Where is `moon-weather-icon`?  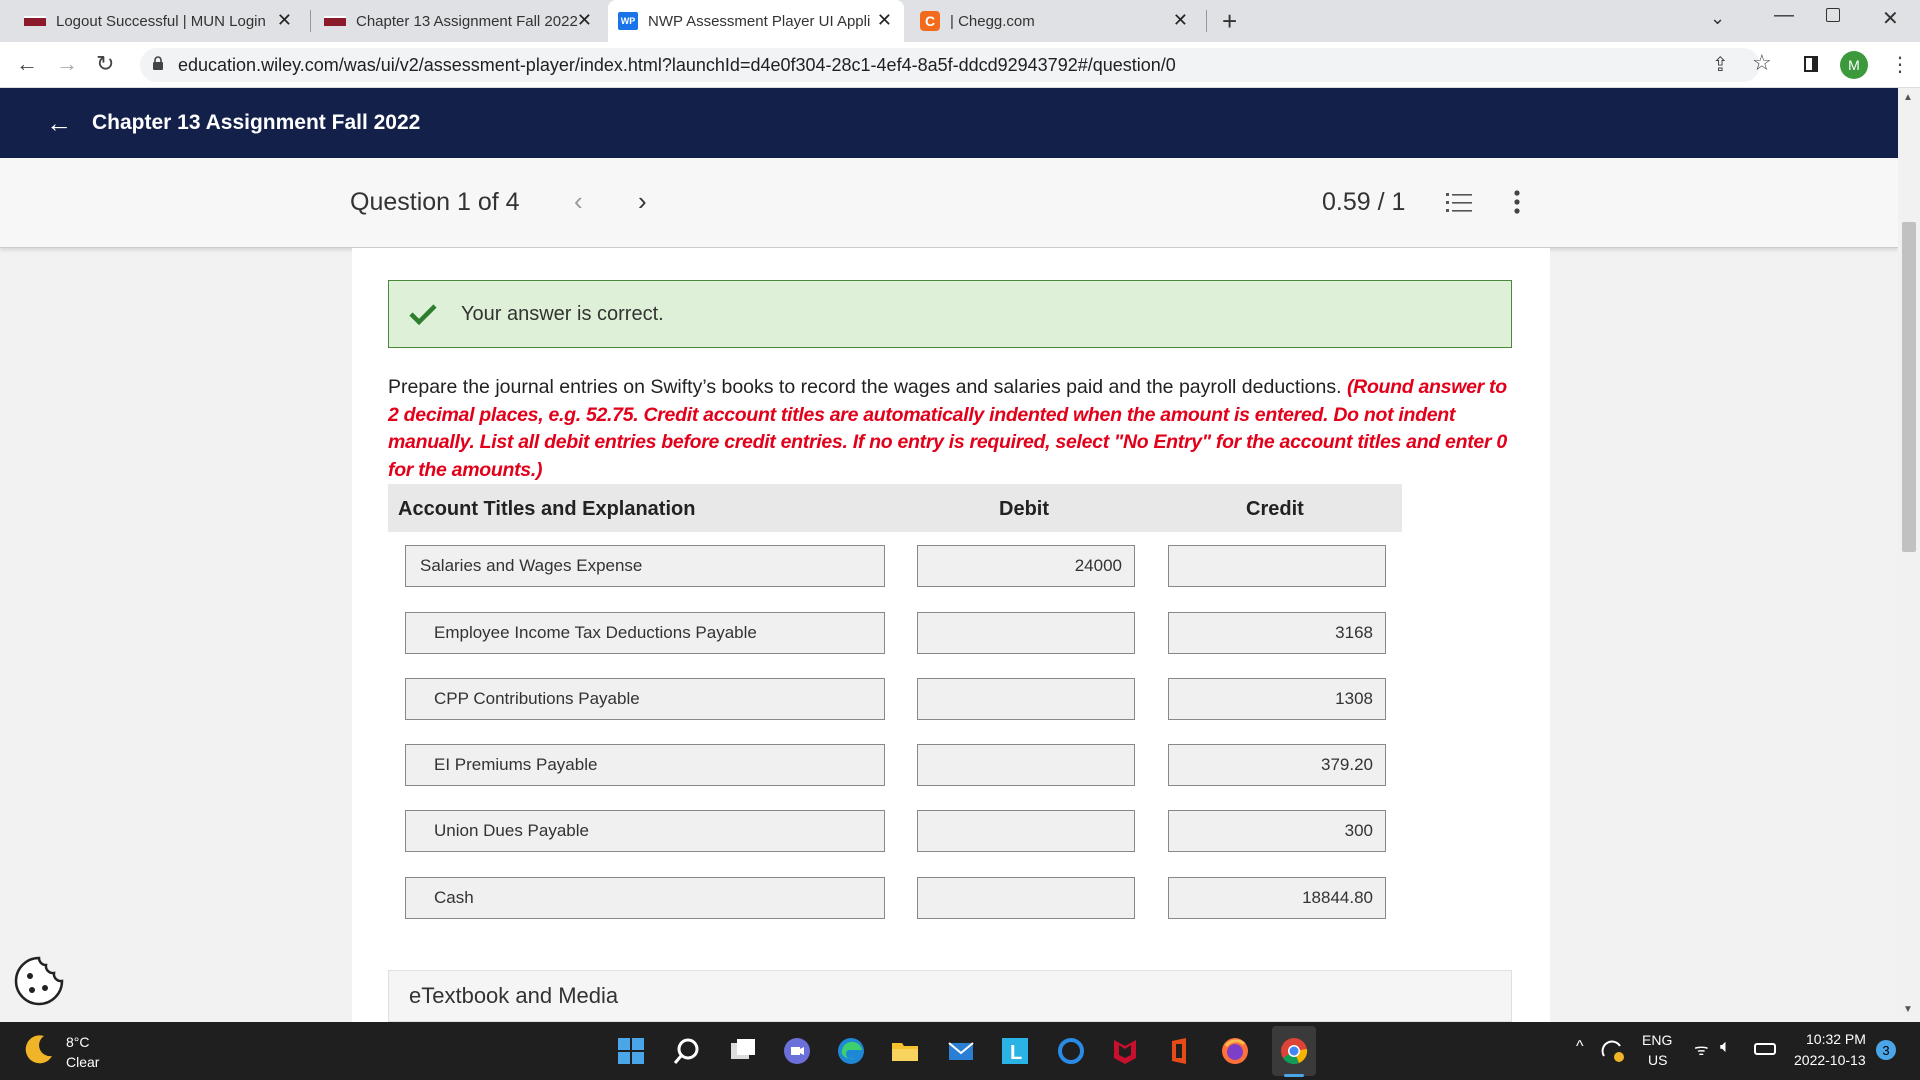
moon-weather-icon is located at coordinates (39, 1049).